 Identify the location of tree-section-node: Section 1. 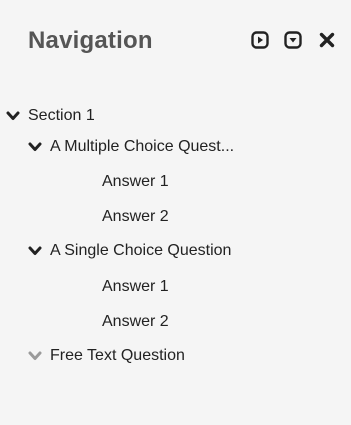
(50, 116).